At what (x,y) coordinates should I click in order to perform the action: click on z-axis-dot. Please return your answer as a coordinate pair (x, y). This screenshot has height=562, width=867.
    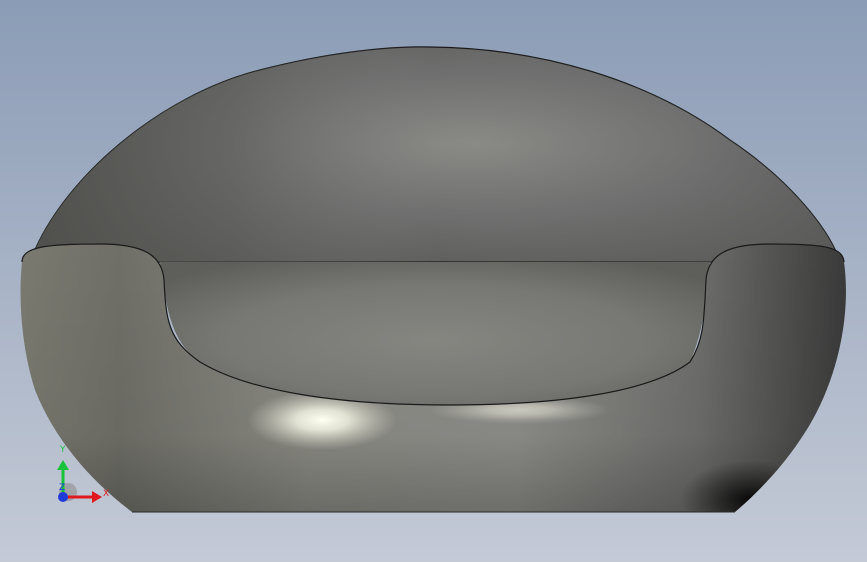
    Looking at the image, I should click on (63, 497).